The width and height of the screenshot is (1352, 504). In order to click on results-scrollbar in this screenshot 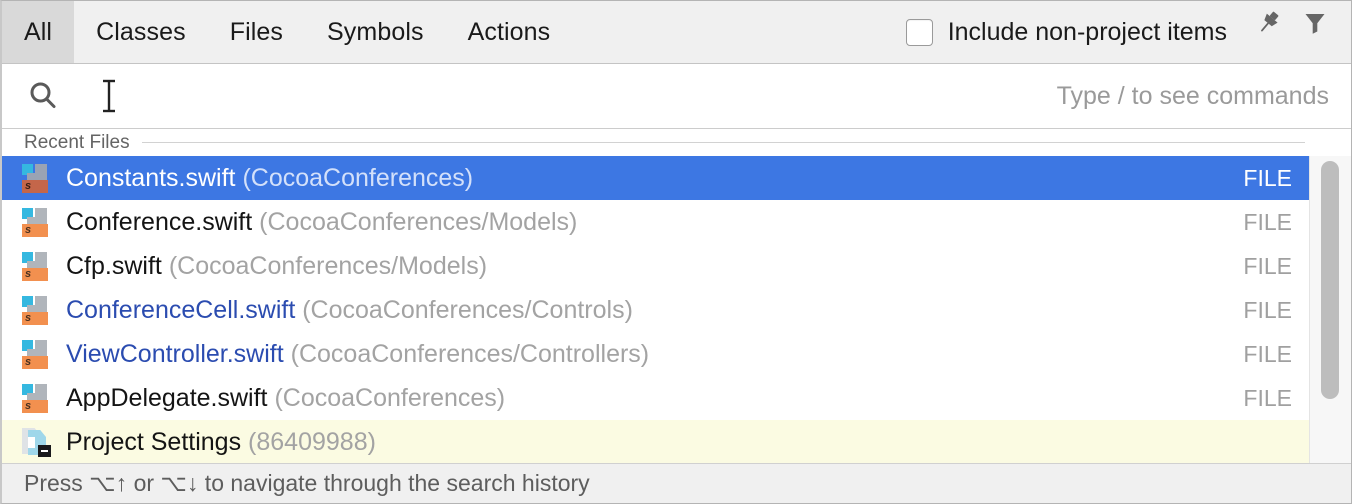, I will do `click(1330, 309)`.